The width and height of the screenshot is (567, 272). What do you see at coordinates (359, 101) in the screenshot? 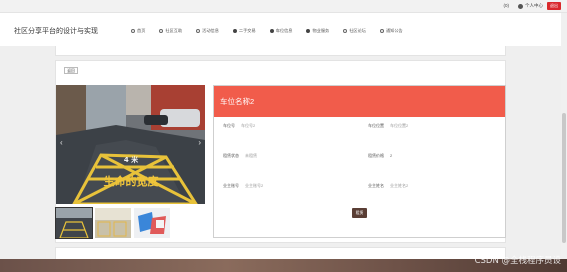
I see `parking-title: 车位名称2` at bounding box center [359, 101].